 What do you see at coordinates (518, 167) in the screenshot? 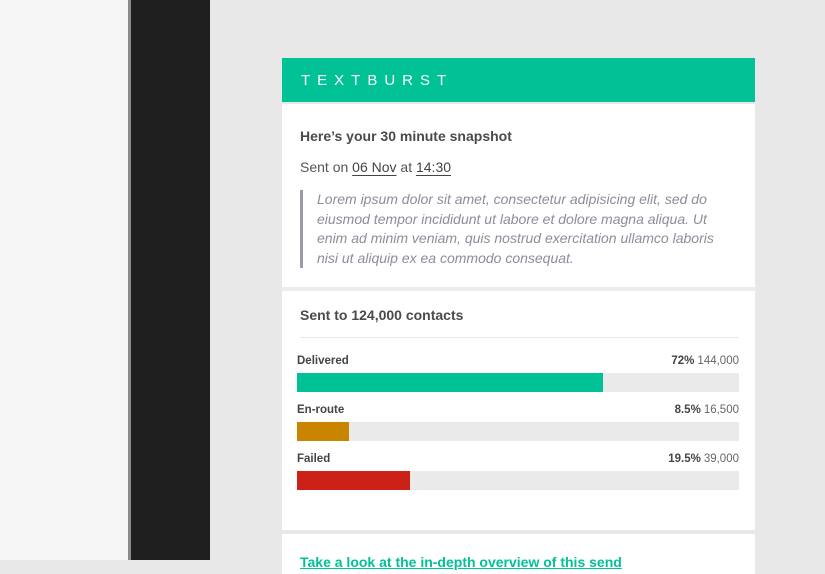
I see `sent-datetime-line: Sent on 06 Nov at 14:30` at bounding box center [518, 167].